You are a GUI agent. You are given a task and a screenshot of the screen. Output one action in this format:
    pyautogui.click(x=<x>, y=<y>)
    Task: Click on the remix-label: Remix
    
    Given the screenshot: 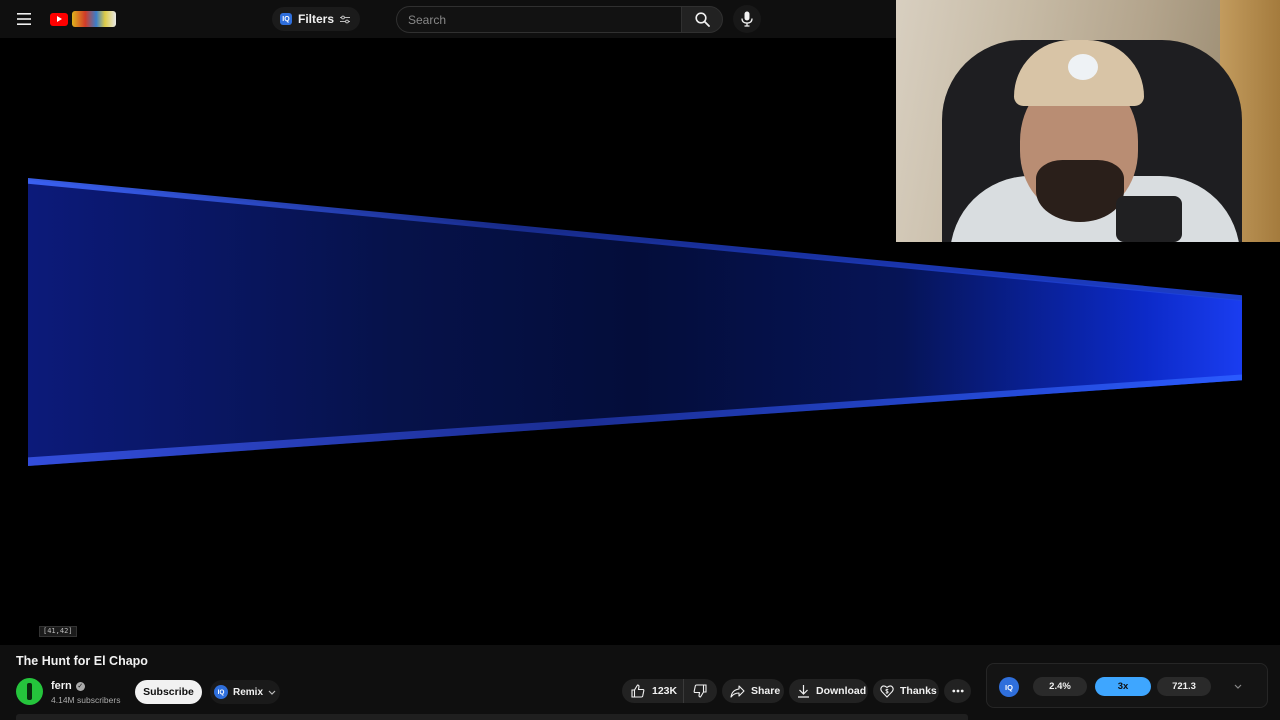 What is the action you would take?
    pyautogui.click(x=248, y=692)
    